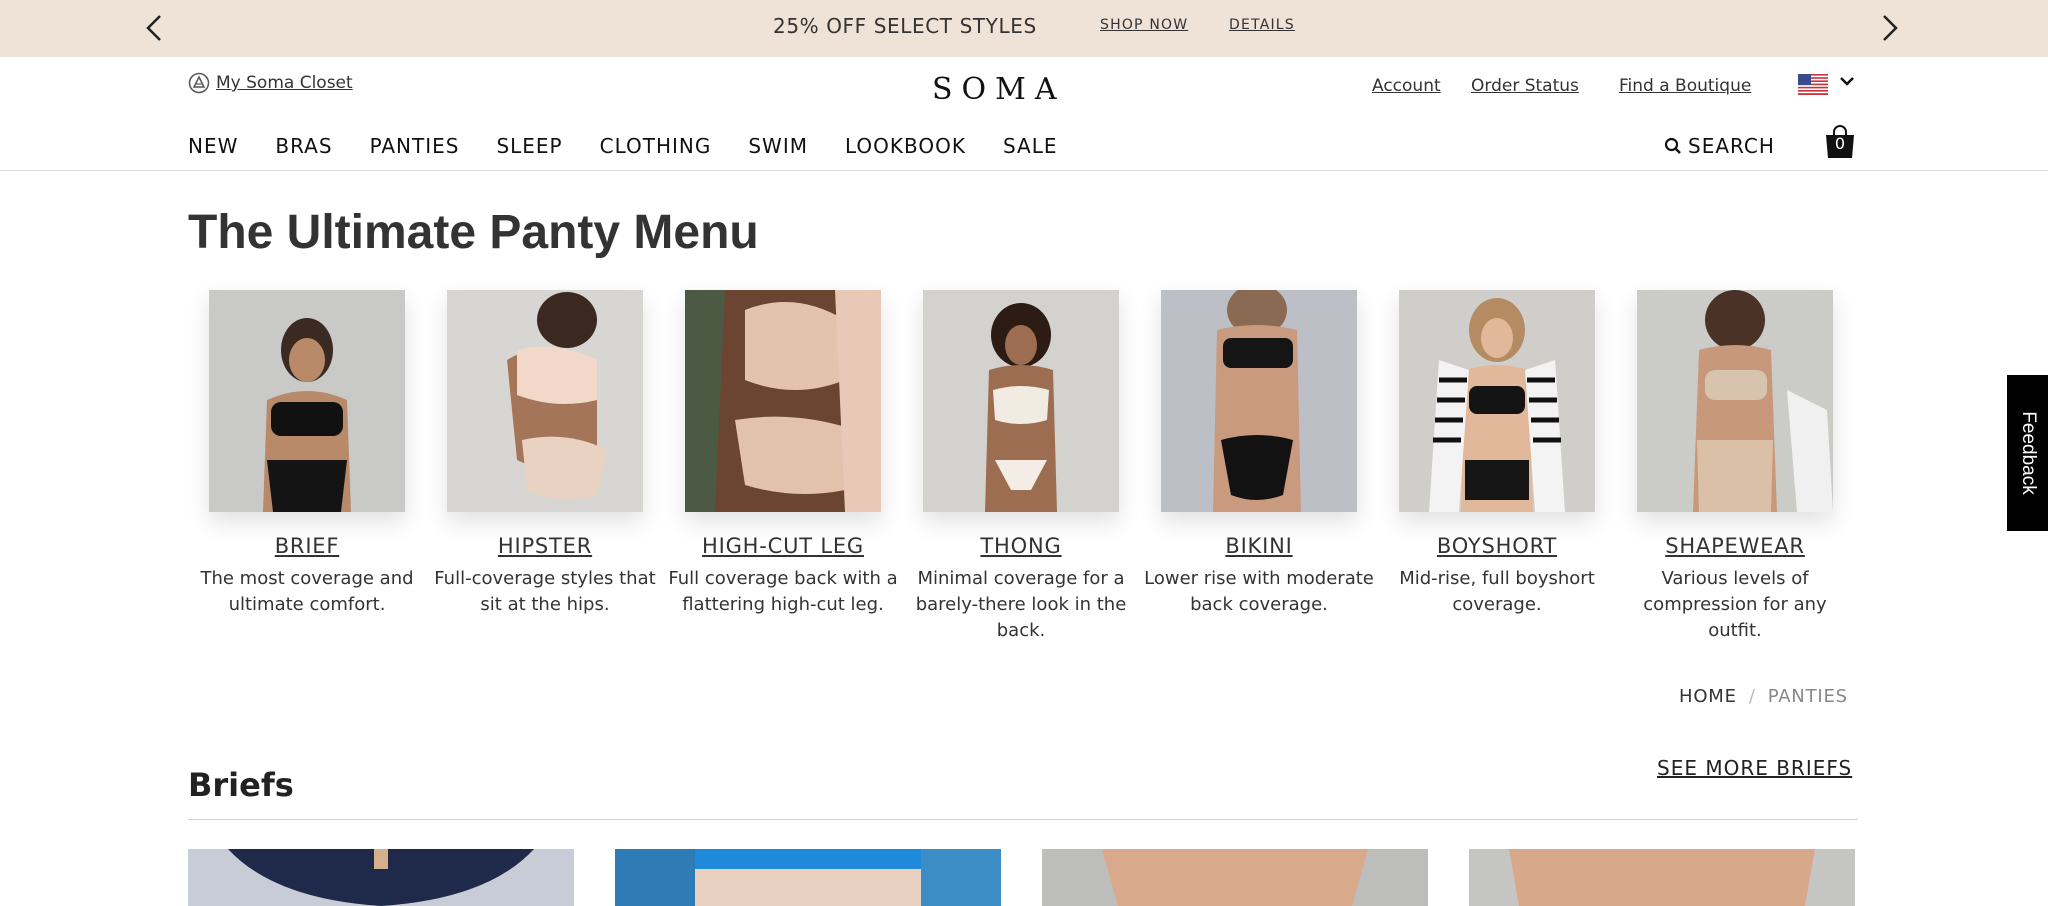  I want to click on us-flag-icon, so click(1813, 84).